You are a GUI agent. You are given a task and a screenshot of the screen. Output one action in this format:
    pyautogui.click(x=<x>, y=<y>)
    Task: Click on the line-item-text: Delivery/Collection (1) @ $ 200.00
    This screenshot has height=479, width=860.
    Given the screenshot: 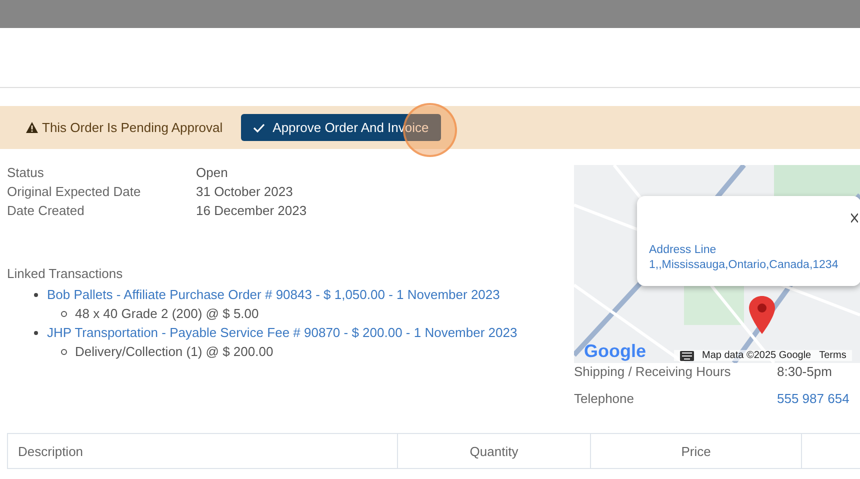 What is the action you would take?
    pyautogui.click(x=174, y=352)
    